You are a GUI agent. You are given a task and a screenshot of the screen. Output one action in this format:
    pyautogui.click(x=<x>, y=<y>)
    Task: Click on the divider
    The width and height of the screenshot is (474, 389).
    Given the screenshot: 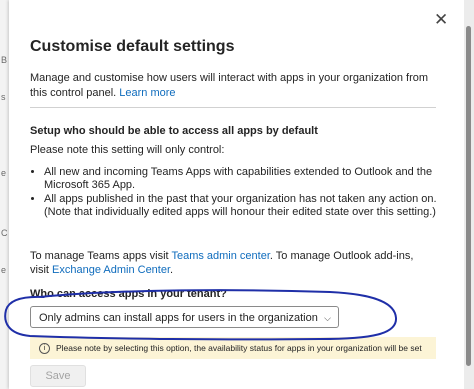 What is the action you would take?
    pyautogui.click(x=233, y=107)
    